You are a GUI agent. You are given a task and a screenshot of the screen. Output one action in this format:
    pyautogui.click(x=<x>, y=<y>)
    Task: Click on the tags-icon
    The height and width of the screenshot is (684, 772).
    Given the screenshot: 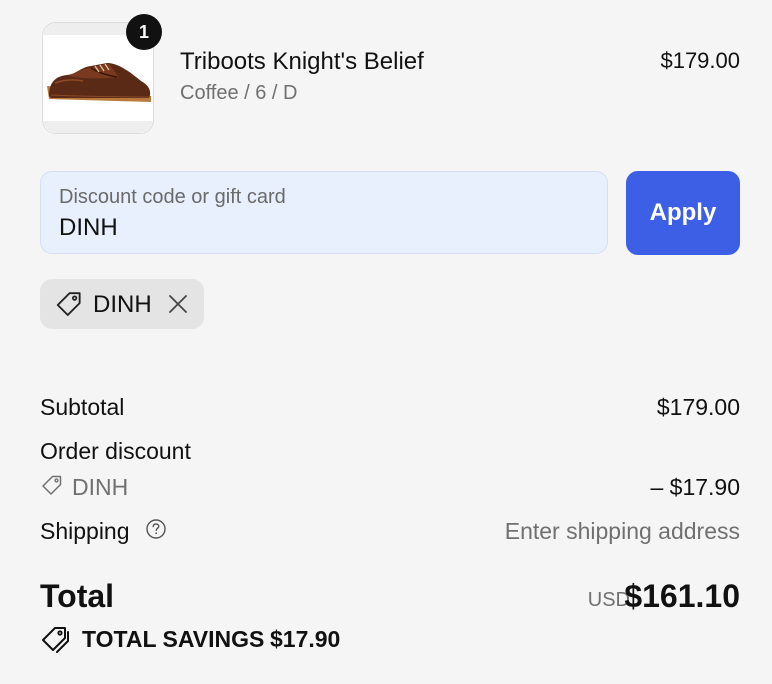 What is the action you would take?
    pyautogui.click(x=55, y=640)
    